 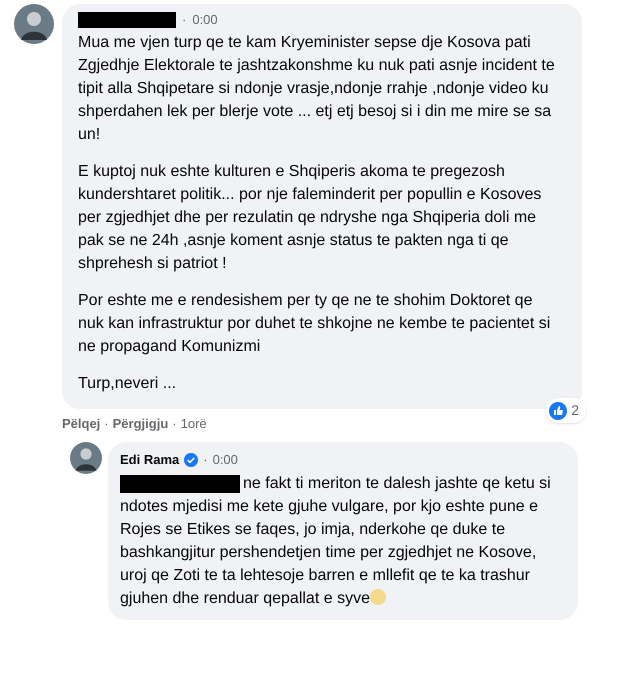 I want to click on comment-text: E kuptoj nuk eshte kulturen e Shqiperis akoma te pregezosh kundershtaret politik... por nje faleminderit per popullin e Kosoves per zgjedhjet dhe per rezulatin qe ndryshe nga Shqiperia doli me pak se ne 24h ,asnje koment asnje status te pakten nga ti qe shprehesh si patriot !, so click(x=310, y=218).